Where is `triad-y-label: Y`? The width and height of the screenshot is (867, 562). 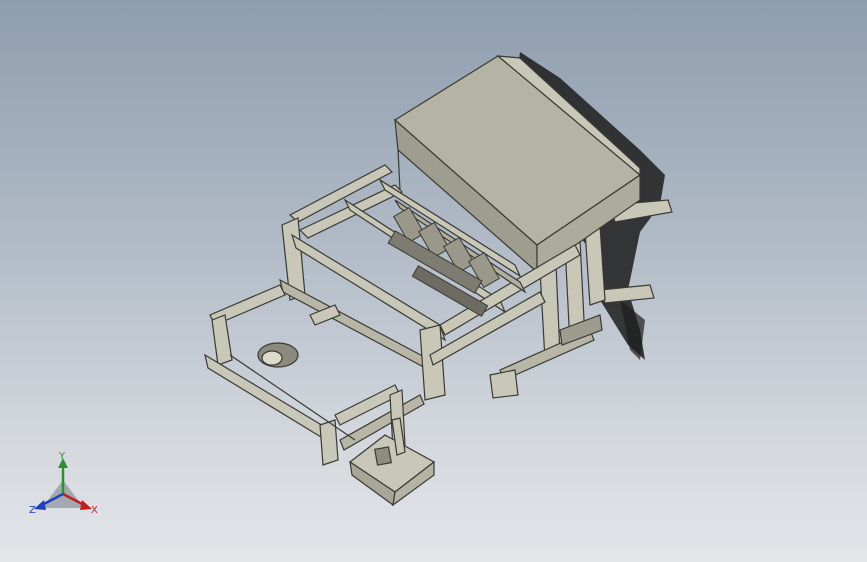
triad-y-label: Y is located at coordinates (62, 456).